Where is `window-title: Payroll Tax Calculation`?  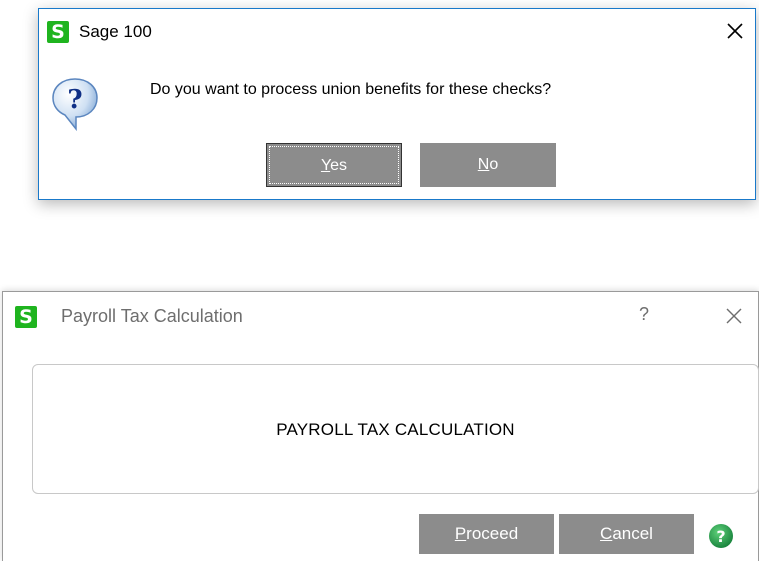
window-title: Payroll Tax Calculation is located at coordinates (152, 316).